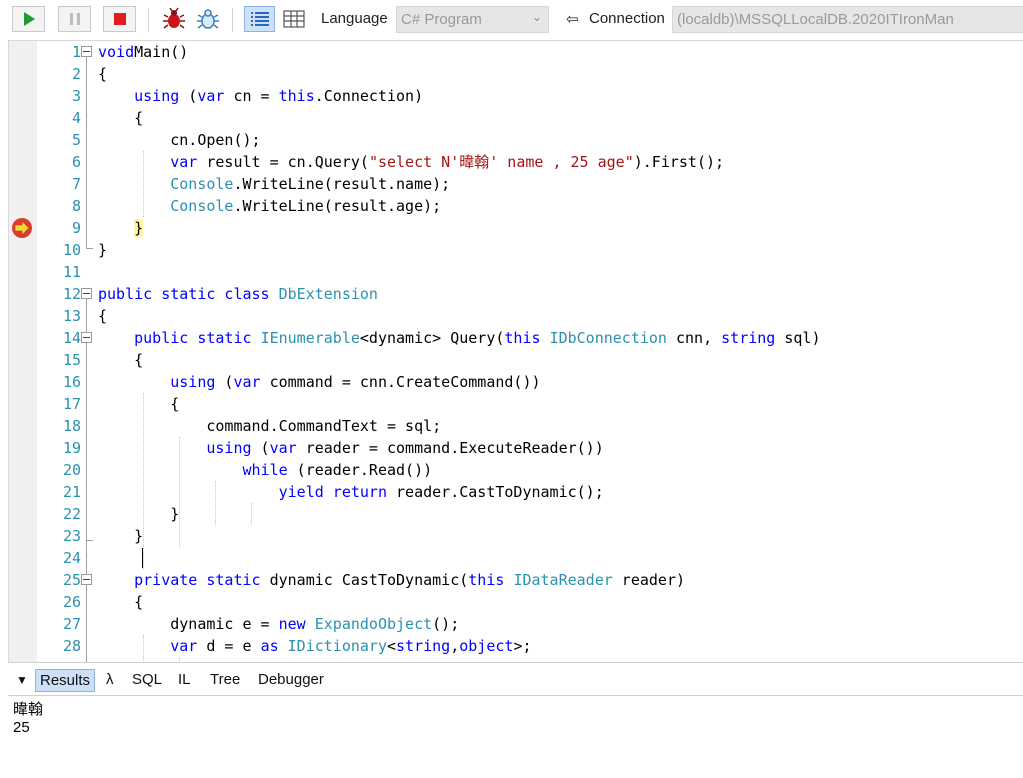  I want to click on code-token: Console, so click(202, 184).